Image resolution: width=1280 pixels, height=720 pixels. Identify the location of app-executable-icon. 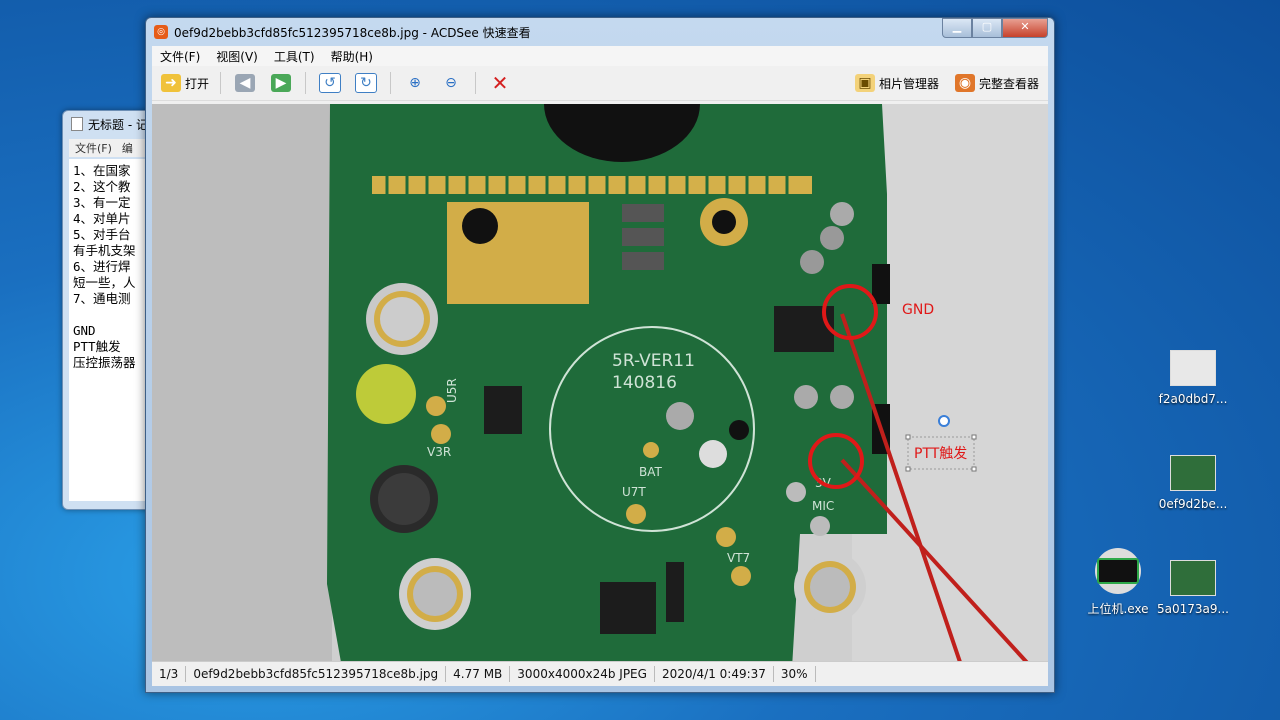
(1118, 571).